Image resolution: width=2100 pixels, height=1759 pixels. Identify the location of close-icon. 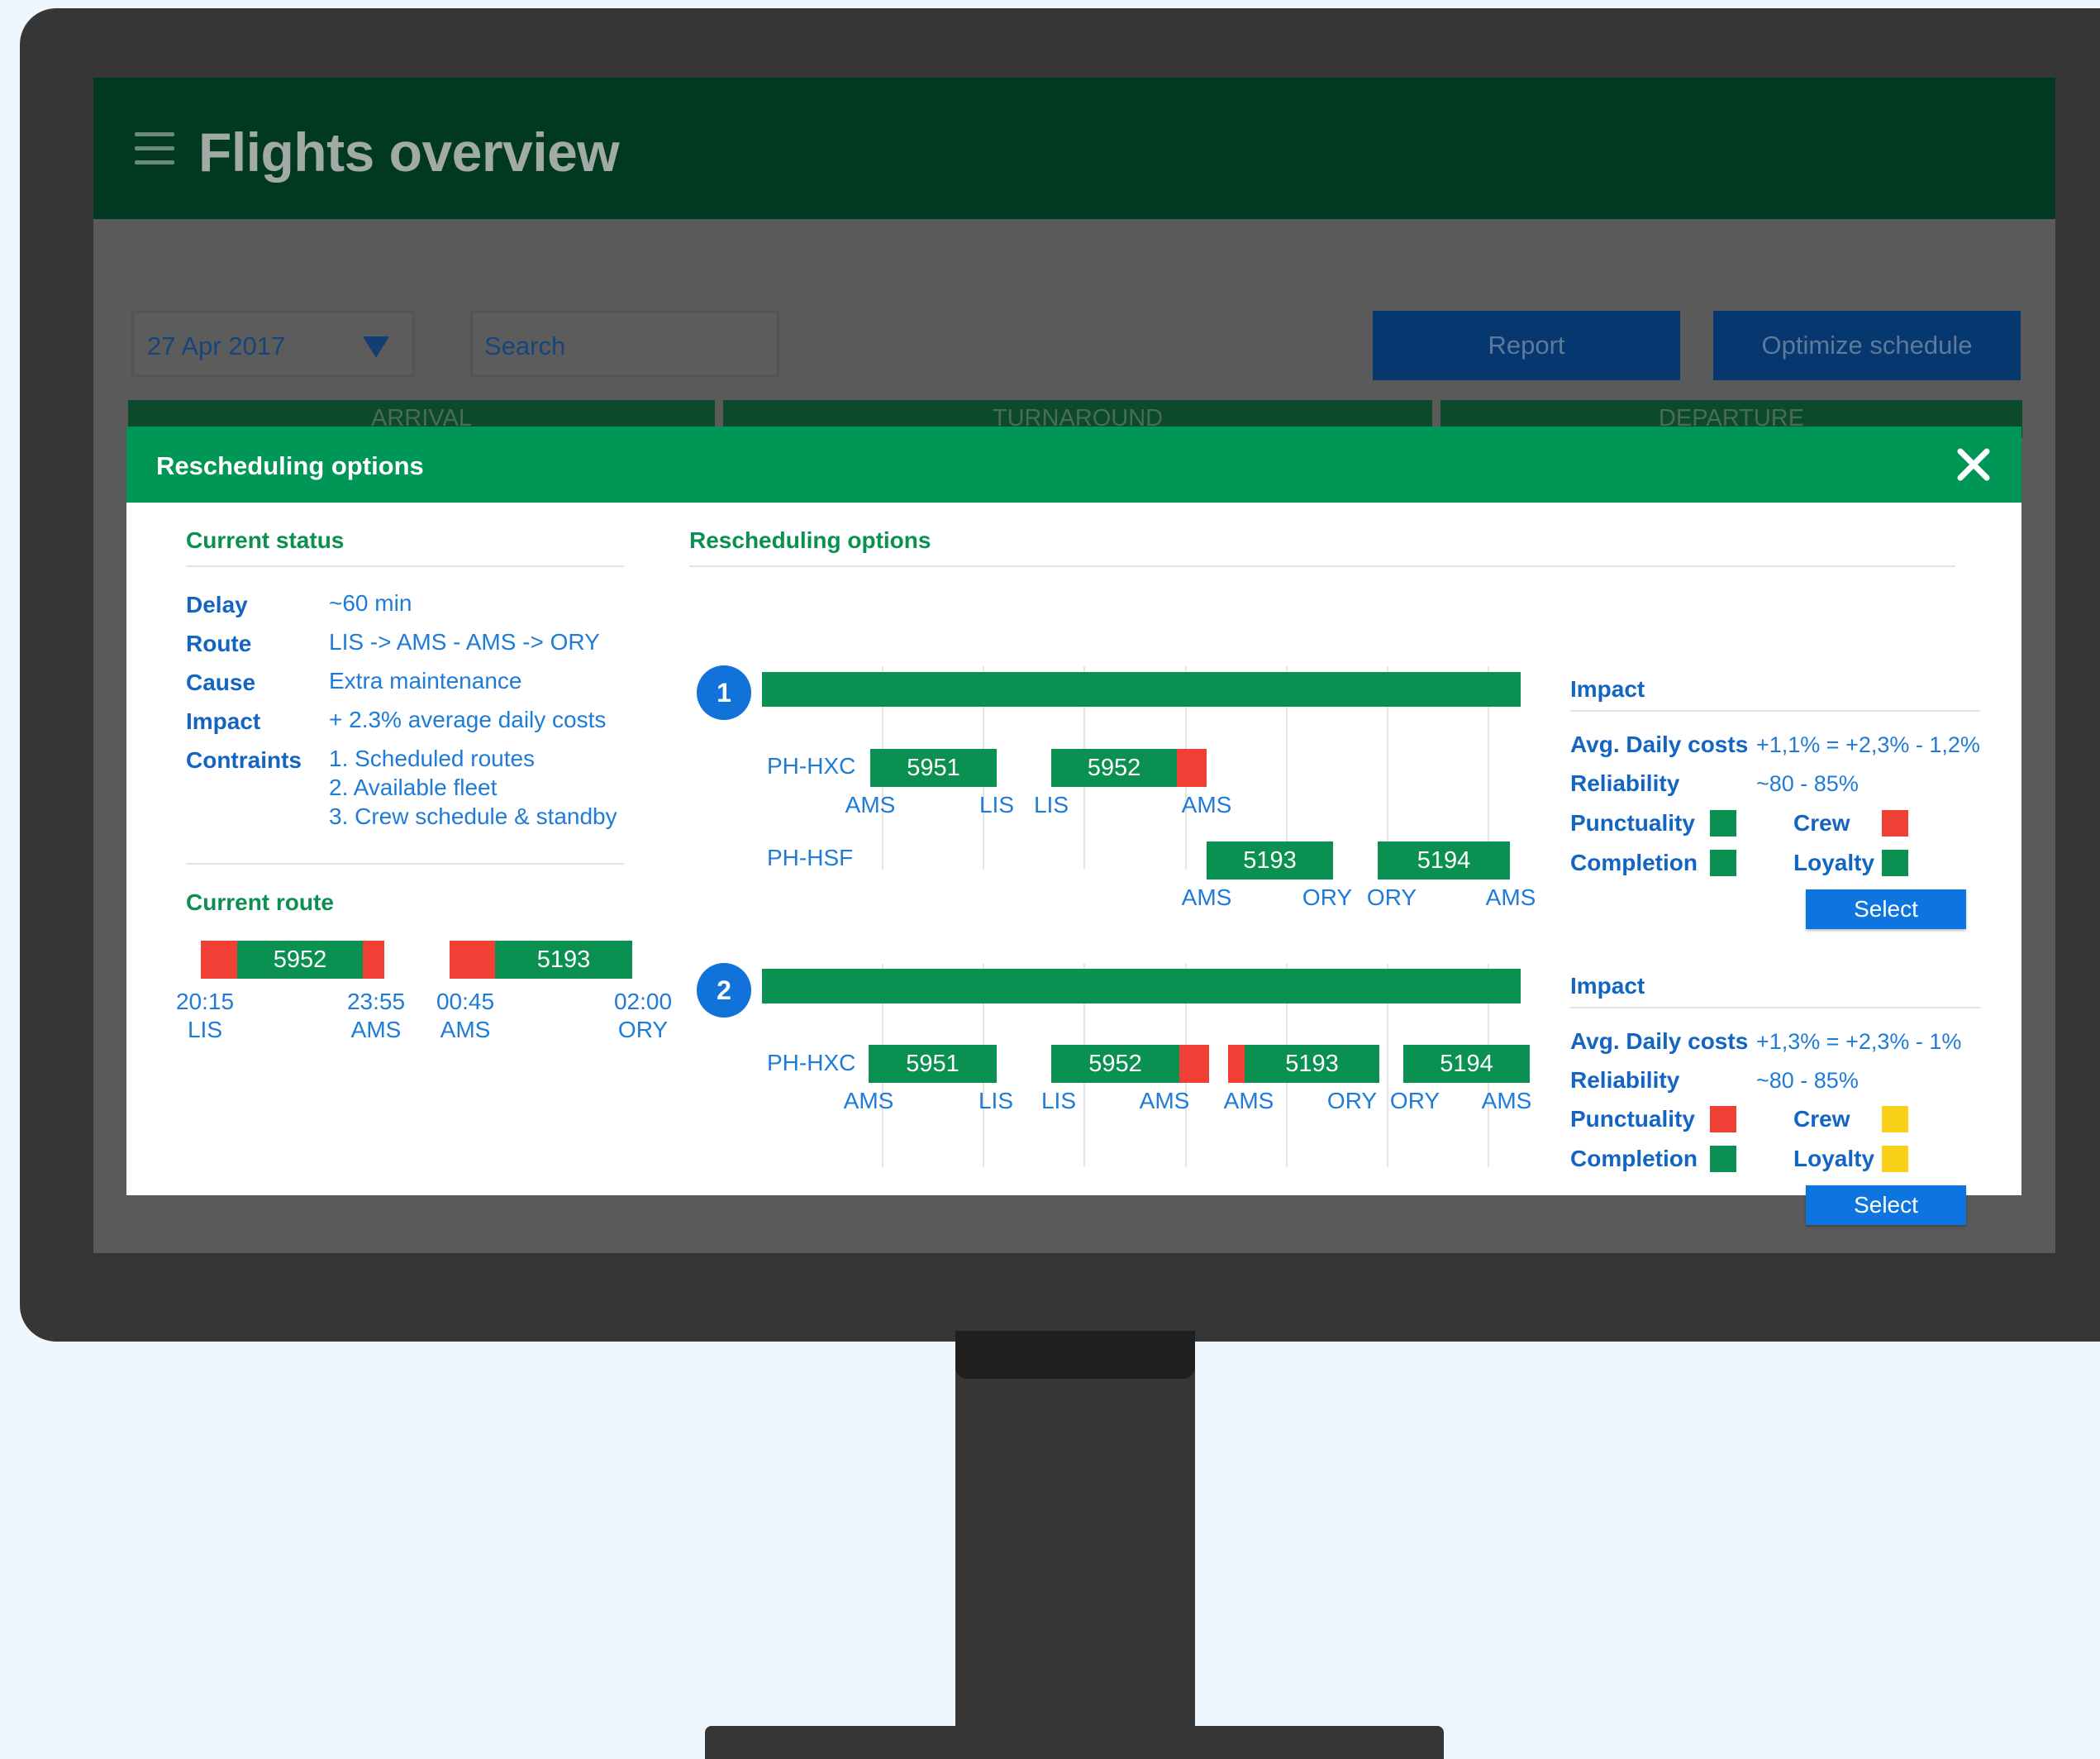
(1973, 464).